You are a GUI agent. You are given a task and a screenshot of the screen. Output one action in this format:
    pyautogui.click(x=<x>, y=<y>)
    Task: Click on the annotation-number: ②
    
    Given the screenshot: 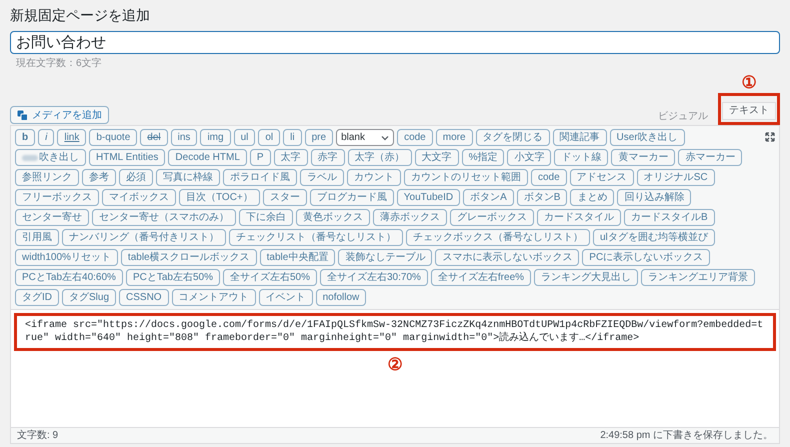 What is the action you would take?
    pyautogui.click(x=395, y=365)
    